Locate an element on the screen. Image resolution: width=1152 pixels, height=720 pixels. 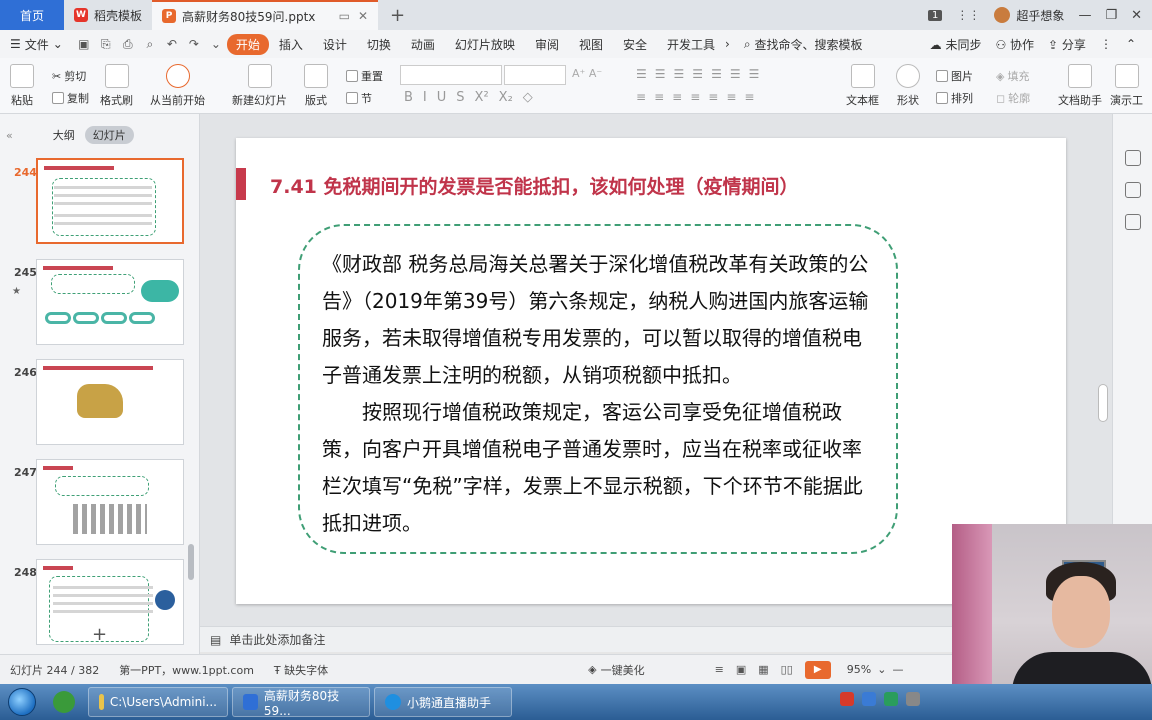
slideshow-play-button: ▶ is located at coordinates (817, 669).